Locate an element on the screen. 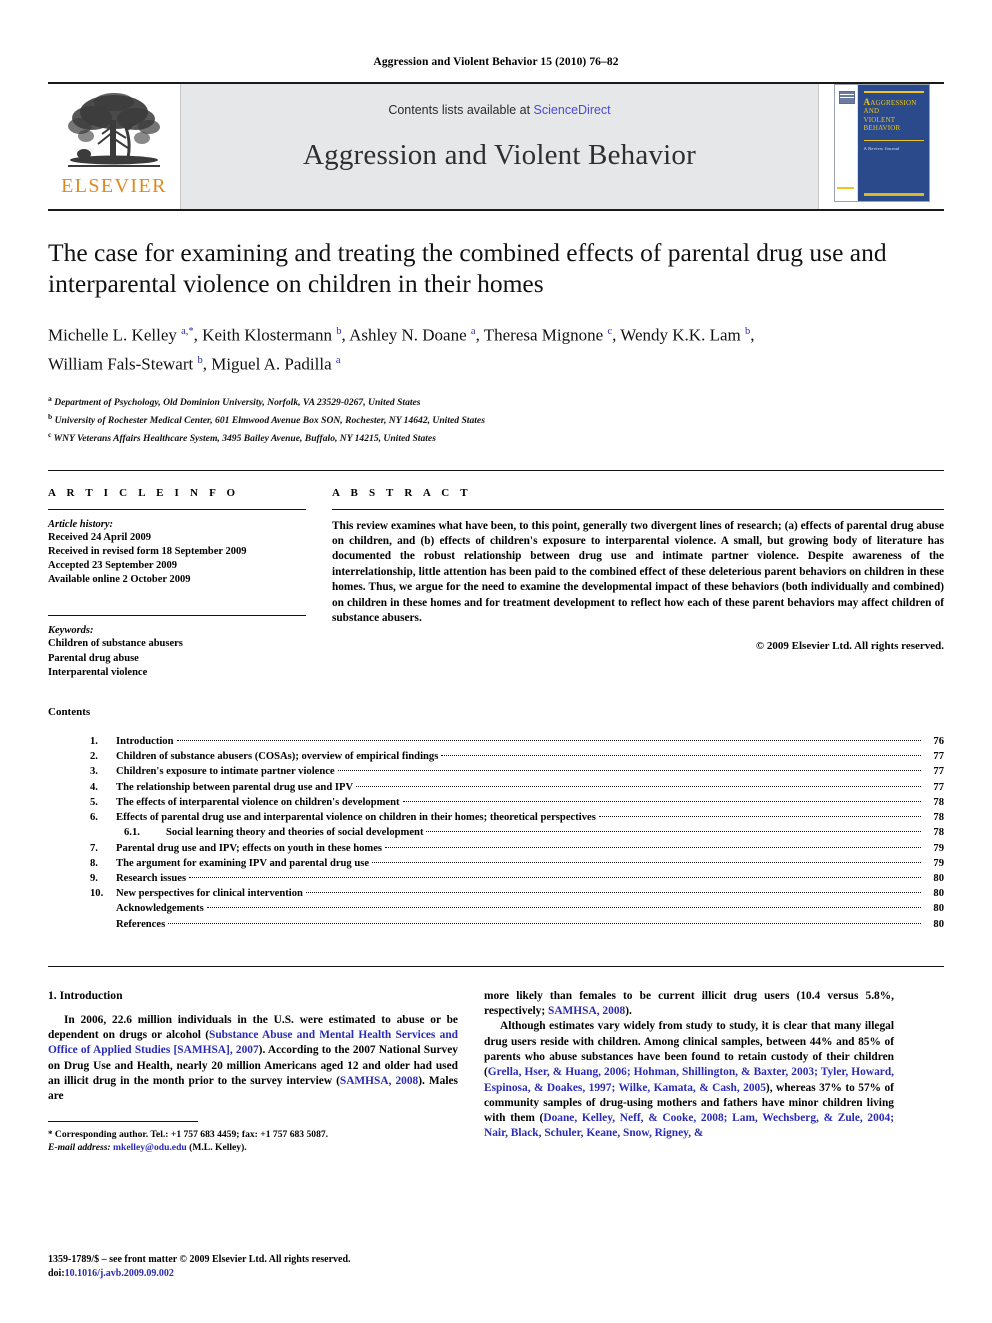  article-history-item-3: Available online 2 October 2009 is located at coordinates (119, 580).